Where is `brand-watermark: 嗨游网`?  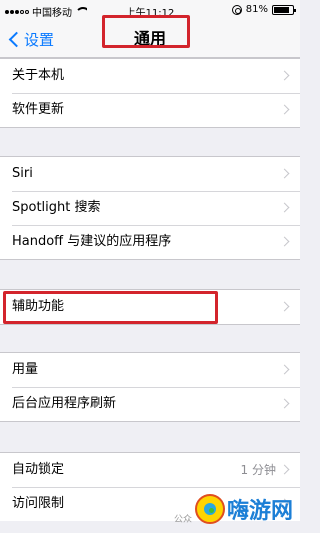 brand-watermark: 嗨游网 is located at coordinates (244, 509).